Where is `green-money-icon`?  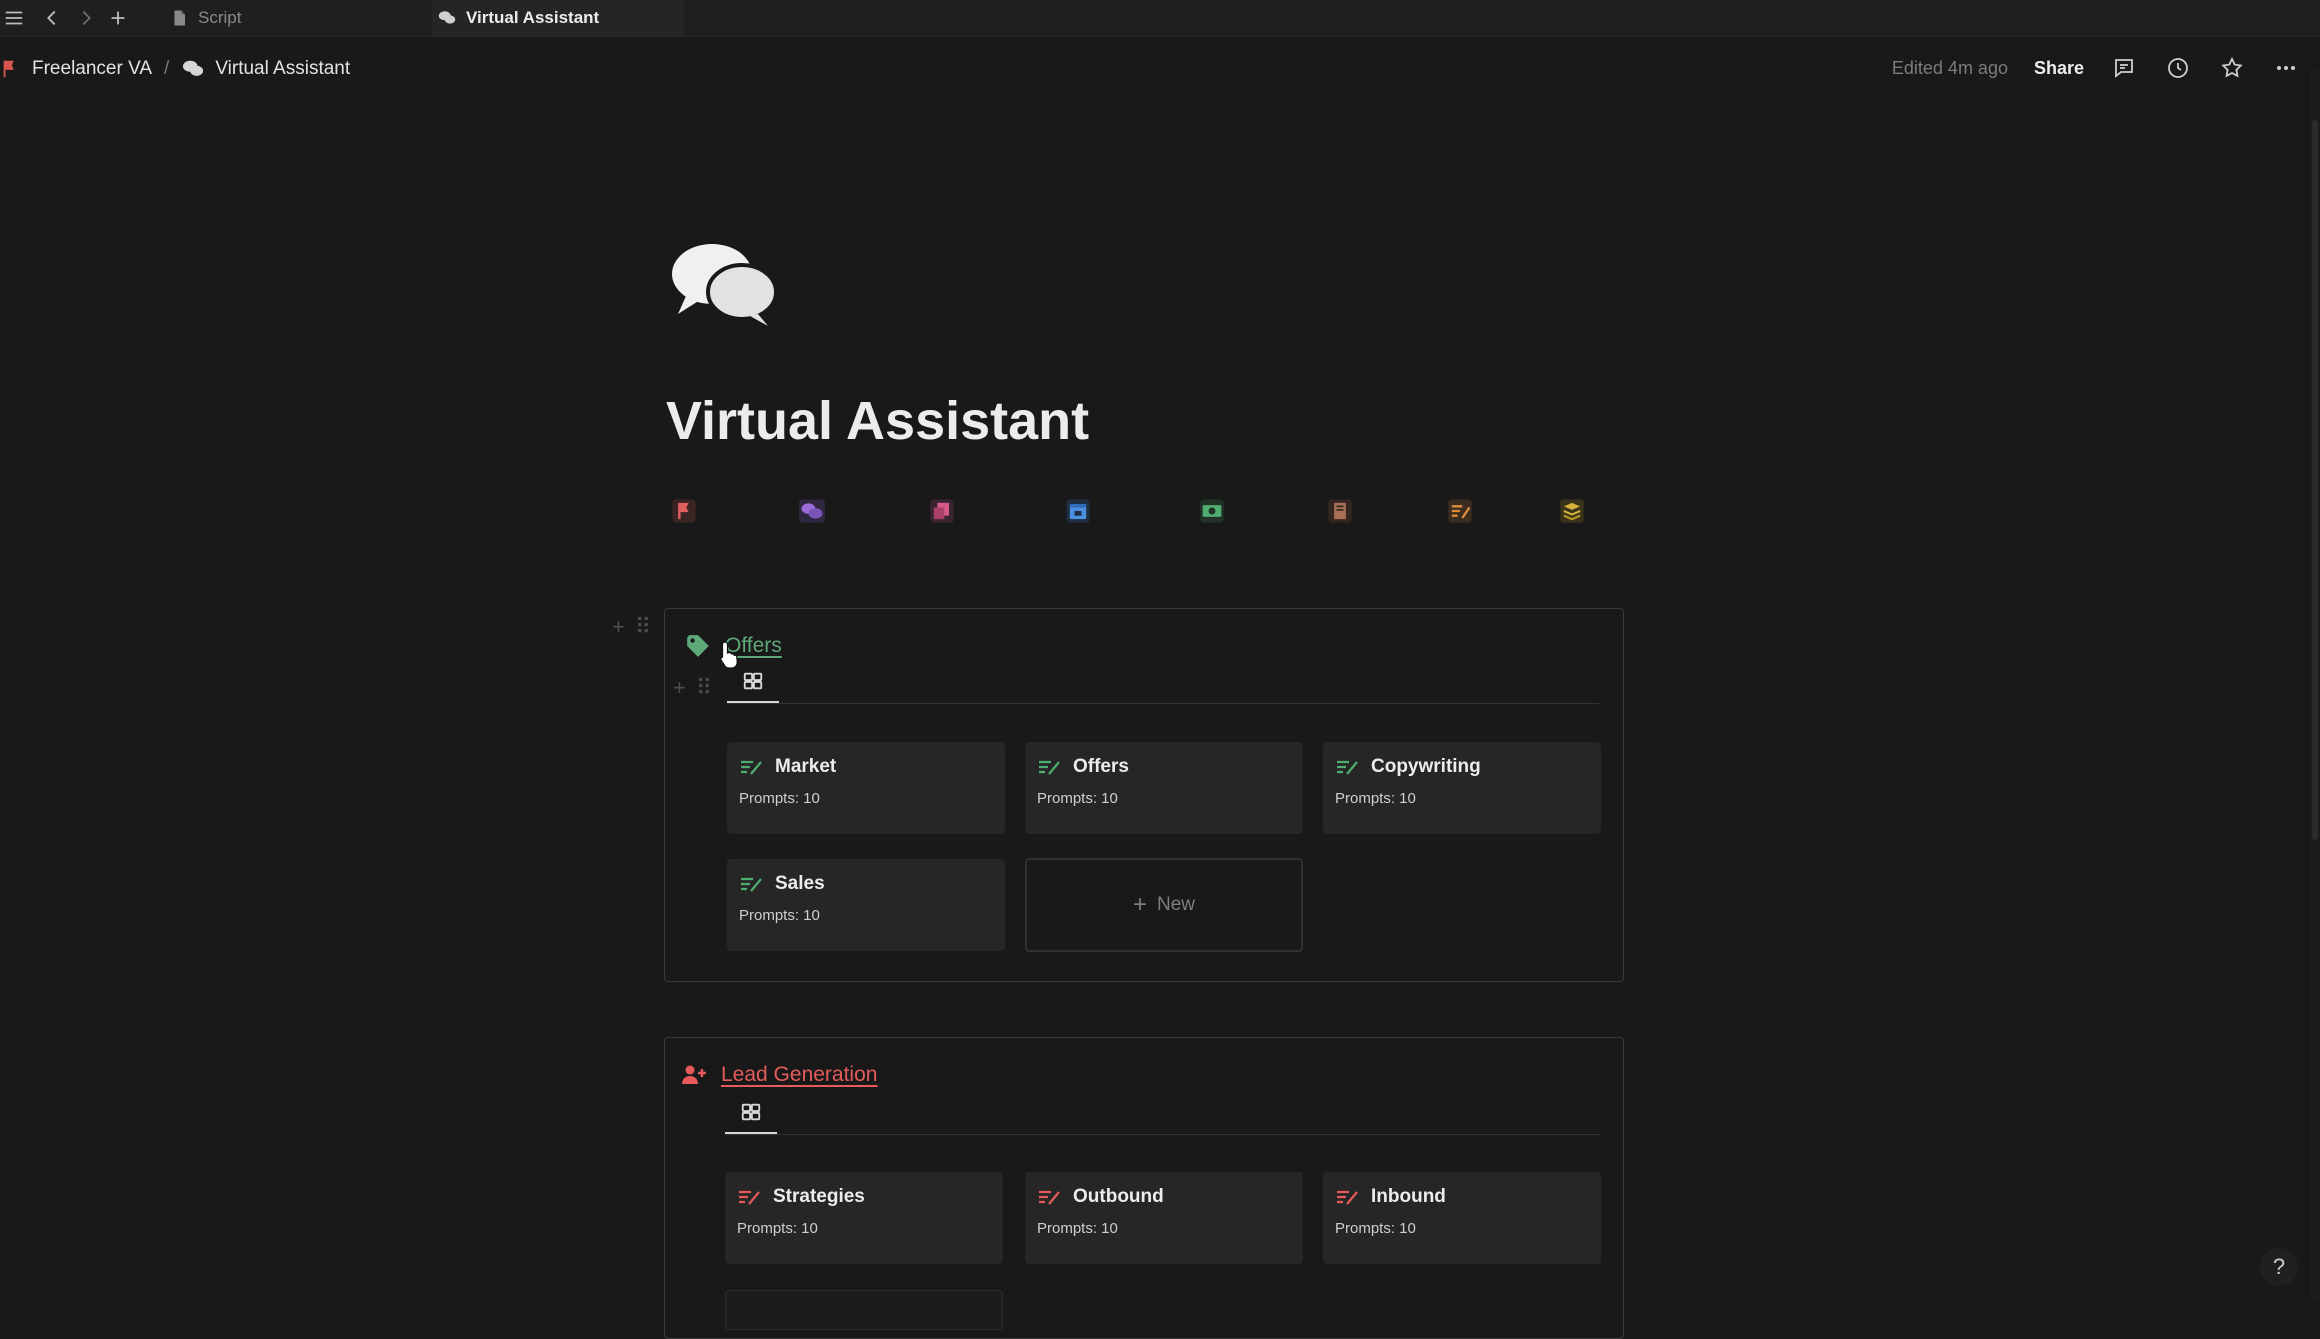
green-money-icon is located at coordinates (1212, 511).